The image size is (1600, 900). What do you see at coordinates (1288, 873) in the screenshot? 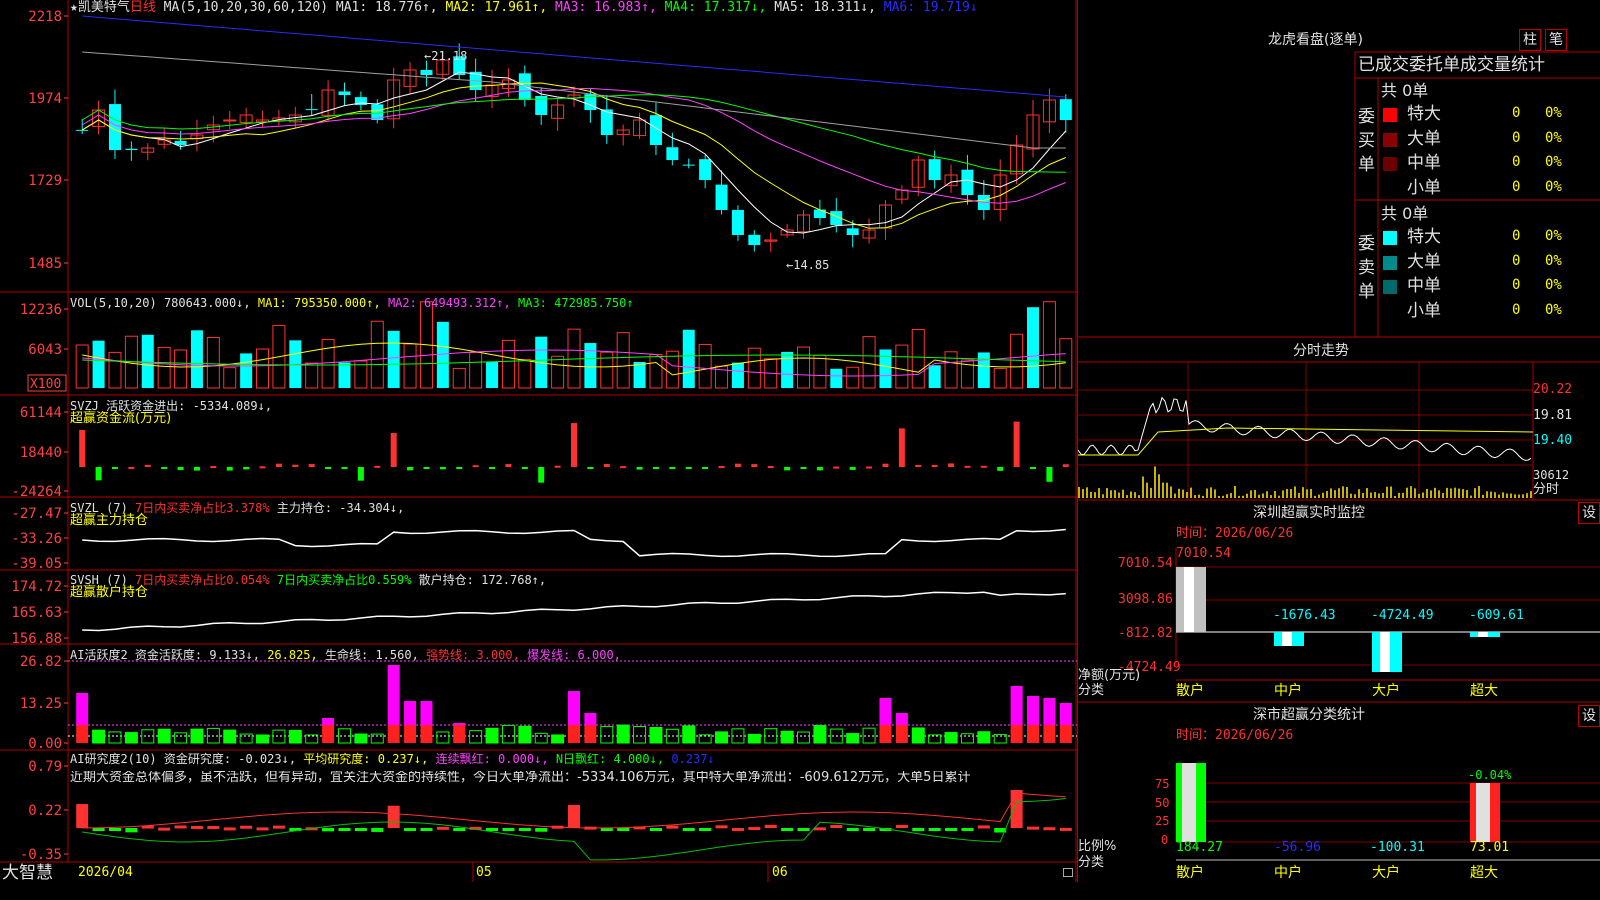
I see `cls-cat-label: 中户` at bounding box center [1288, 873].